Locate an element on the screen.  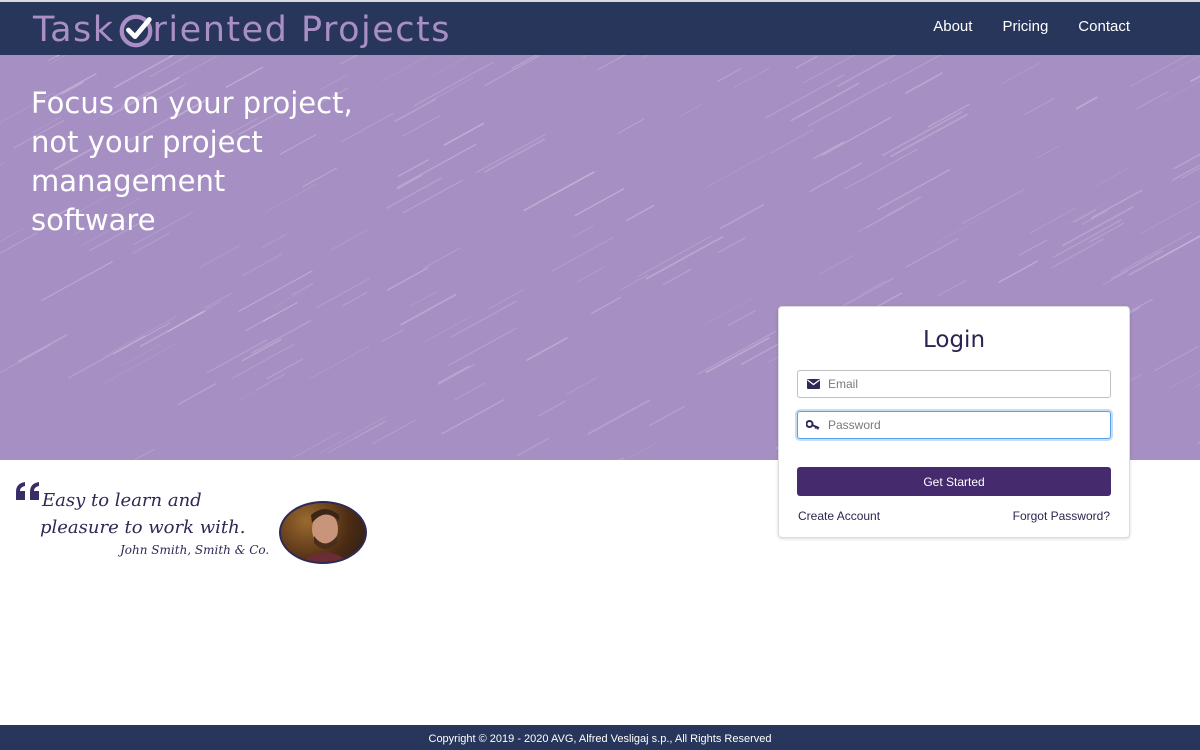
login-title: Login is located at coordinates (954, 340).